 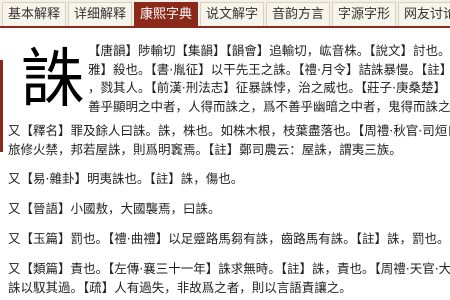 What do you see at coordinates (269, 106) in the screenshot?
I see `entry-line: 善乎顯明之中者，人得而誅之，爲不善乎幽暗之中者，鬼得而誅之。` at bounding box center [269, 106].